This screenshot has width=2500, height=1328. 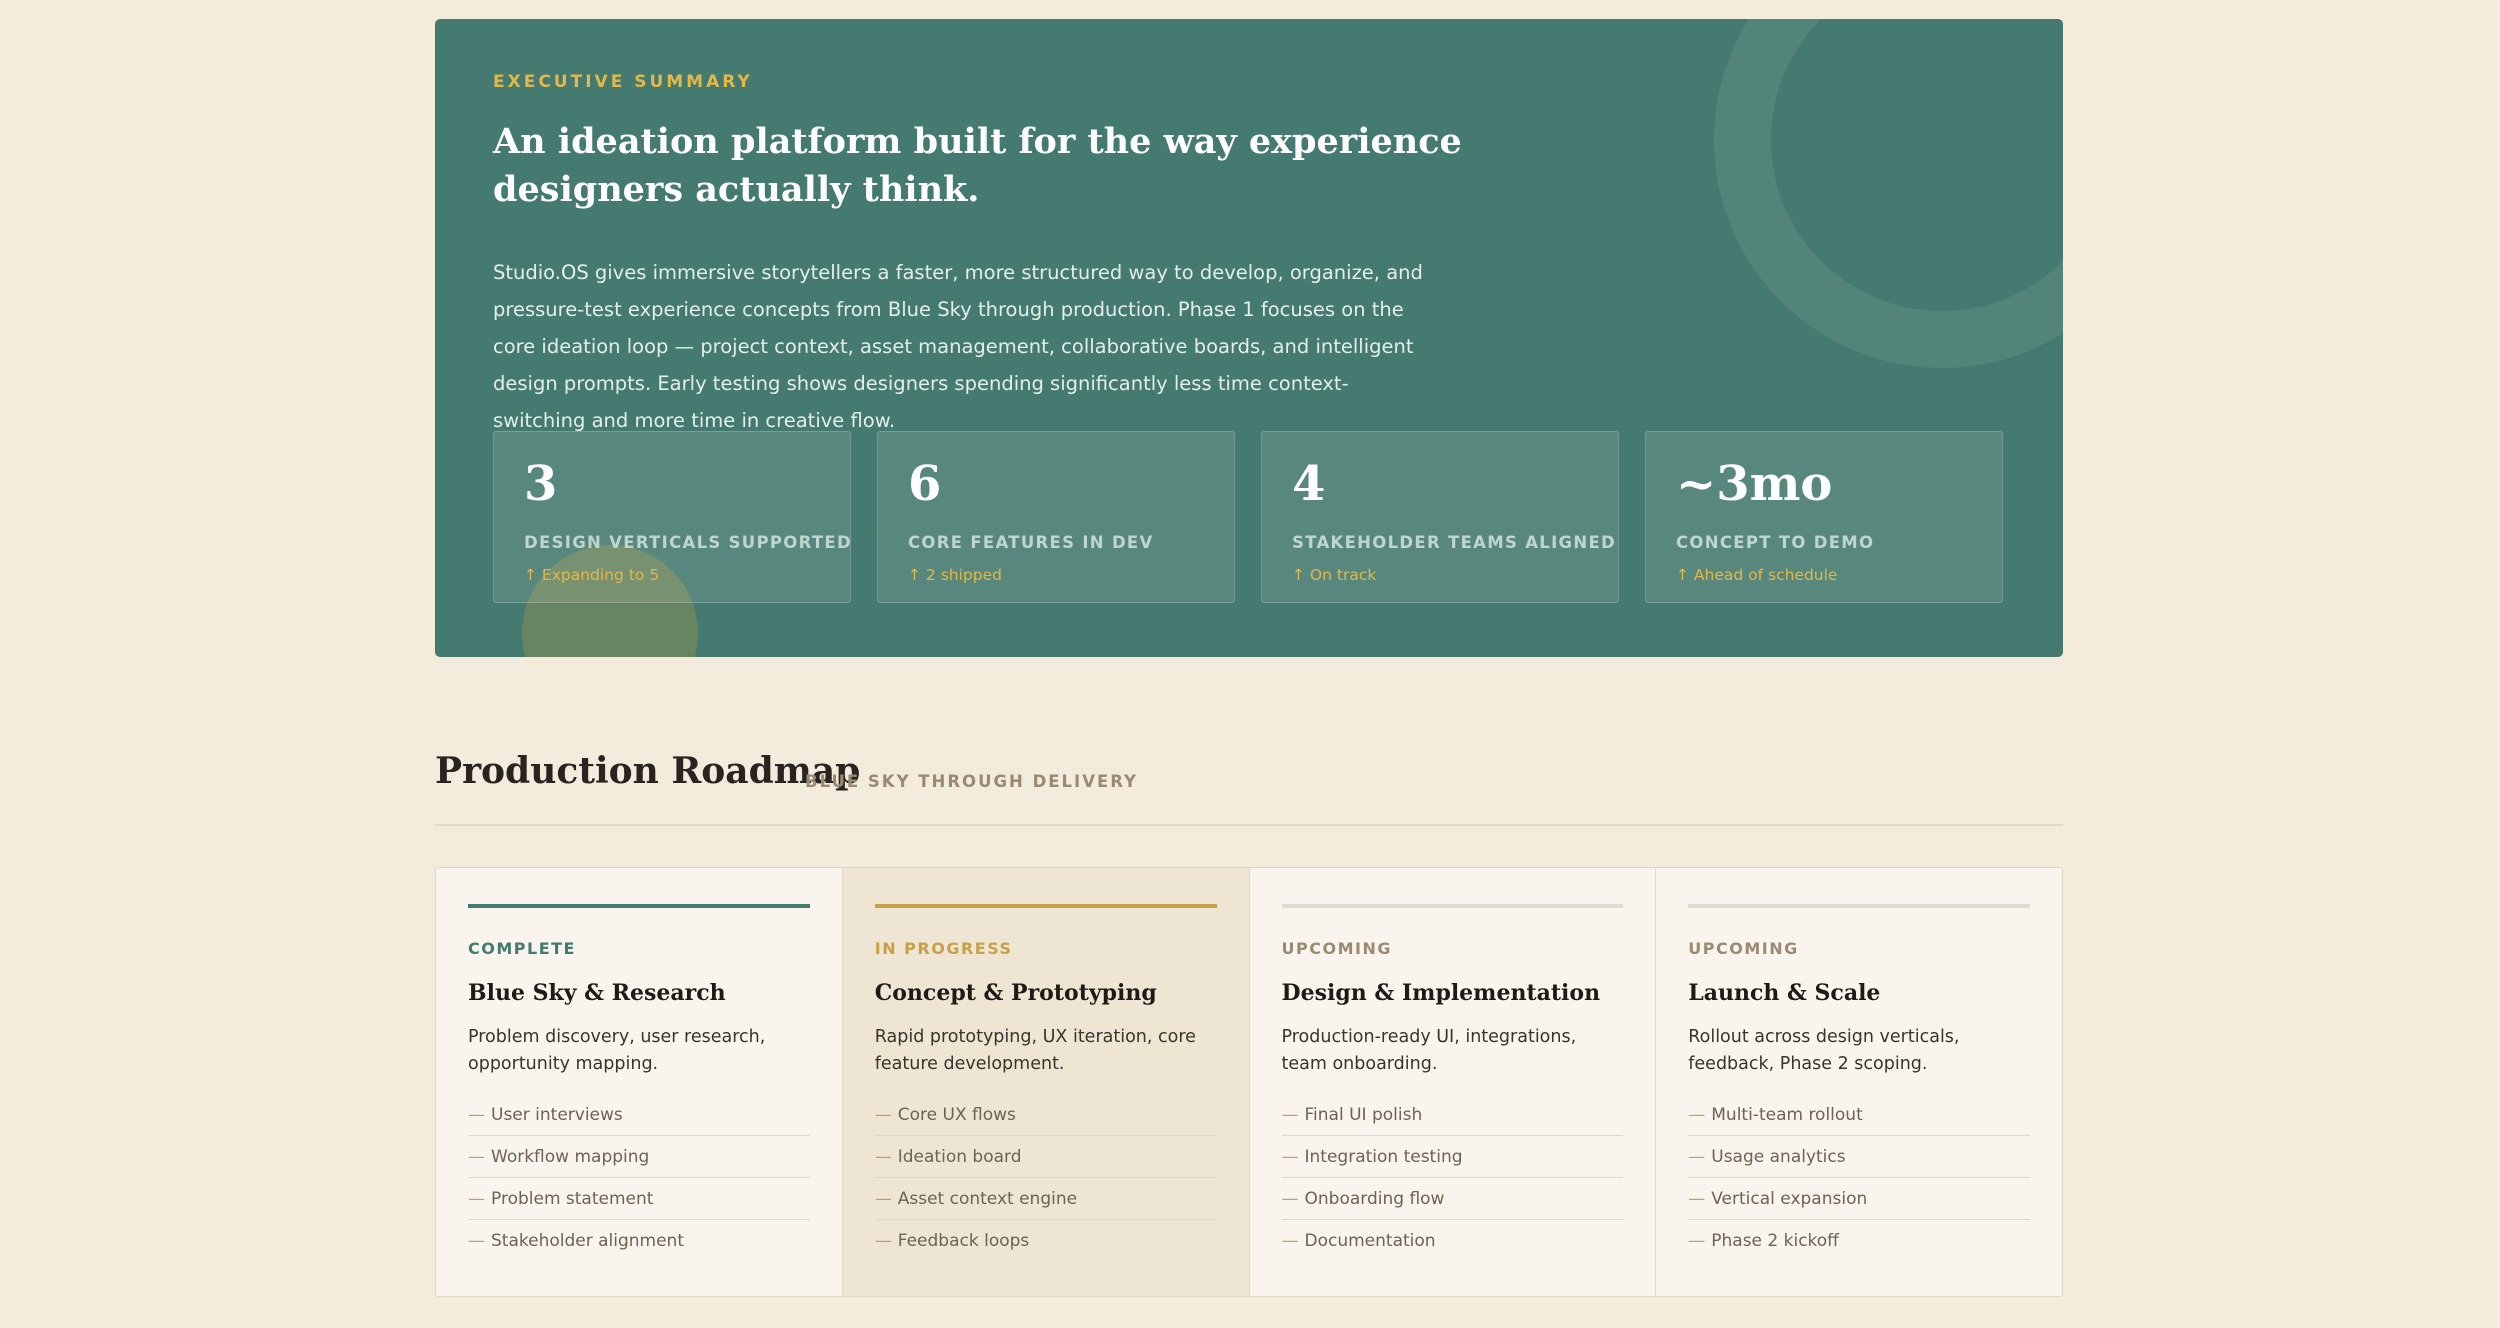 What do you see at coordinates (1754, 484) in the screenshot?
I see `stat-value: ~3mo` at bounding box center [1754, 484].